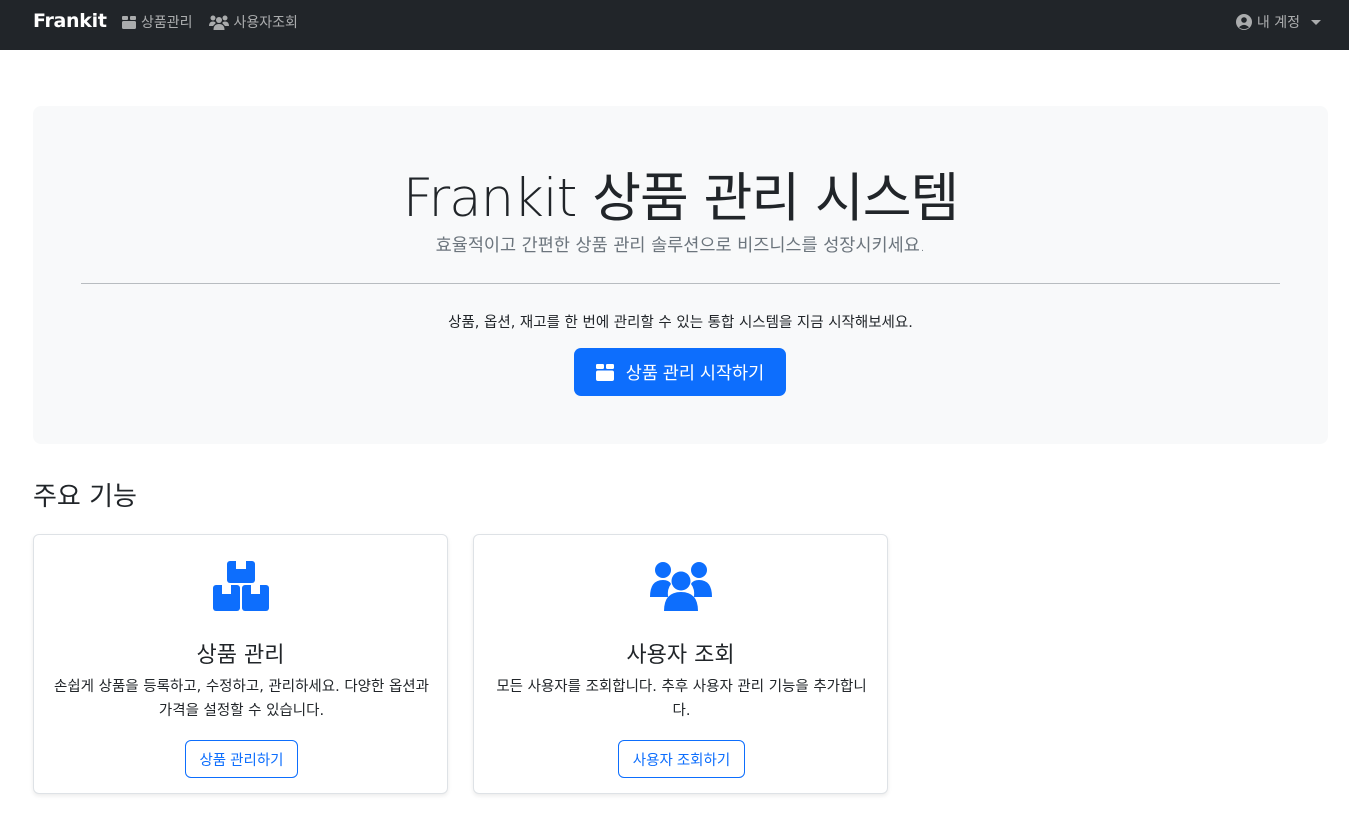 Image resolution: width=1349 pixels, height=825 pixels. Describe the element at coordinates (680, 283) in the screenshot. I see `divider` at that location.